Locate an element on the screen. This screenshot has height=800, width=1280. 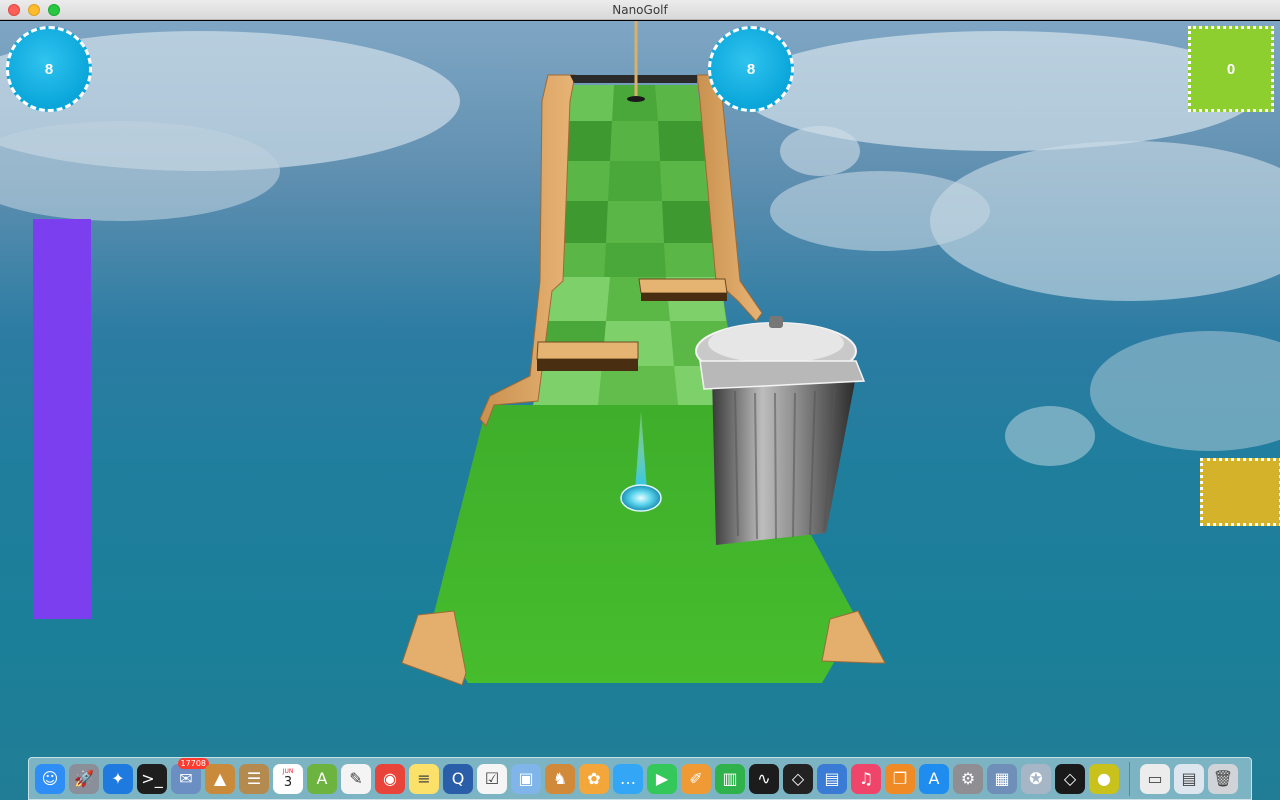
fairway-far is located at coordinates (636, 188).